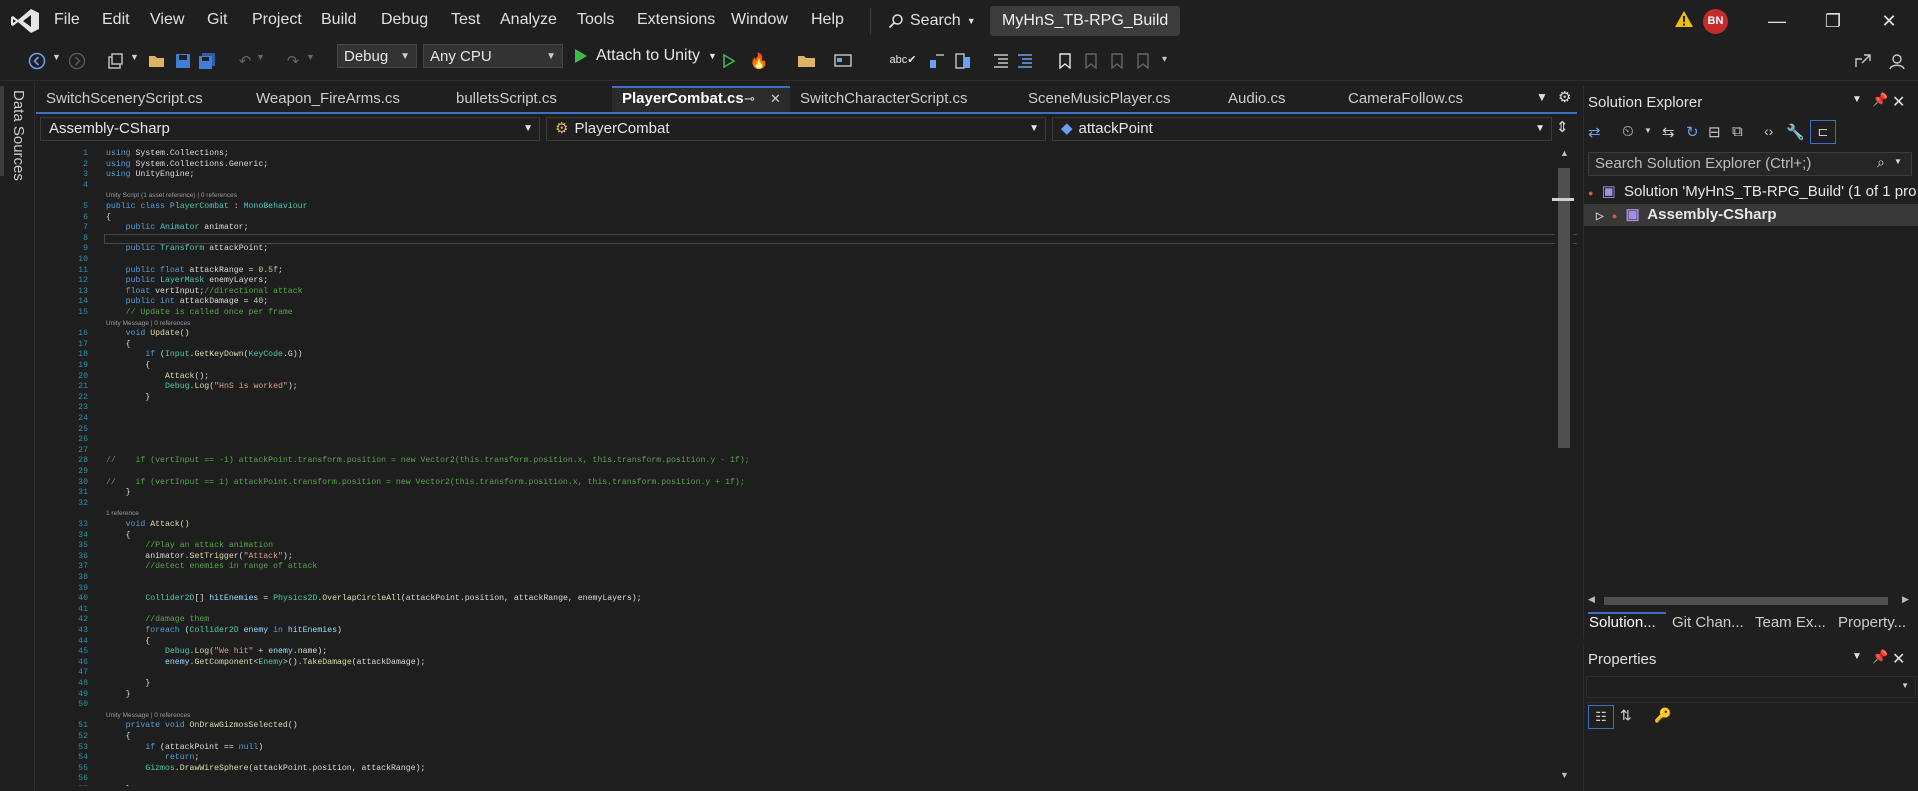 This screenshot has height=791, width=1918. I want to click on refresh-icon: ↻, so click(1692, 132).